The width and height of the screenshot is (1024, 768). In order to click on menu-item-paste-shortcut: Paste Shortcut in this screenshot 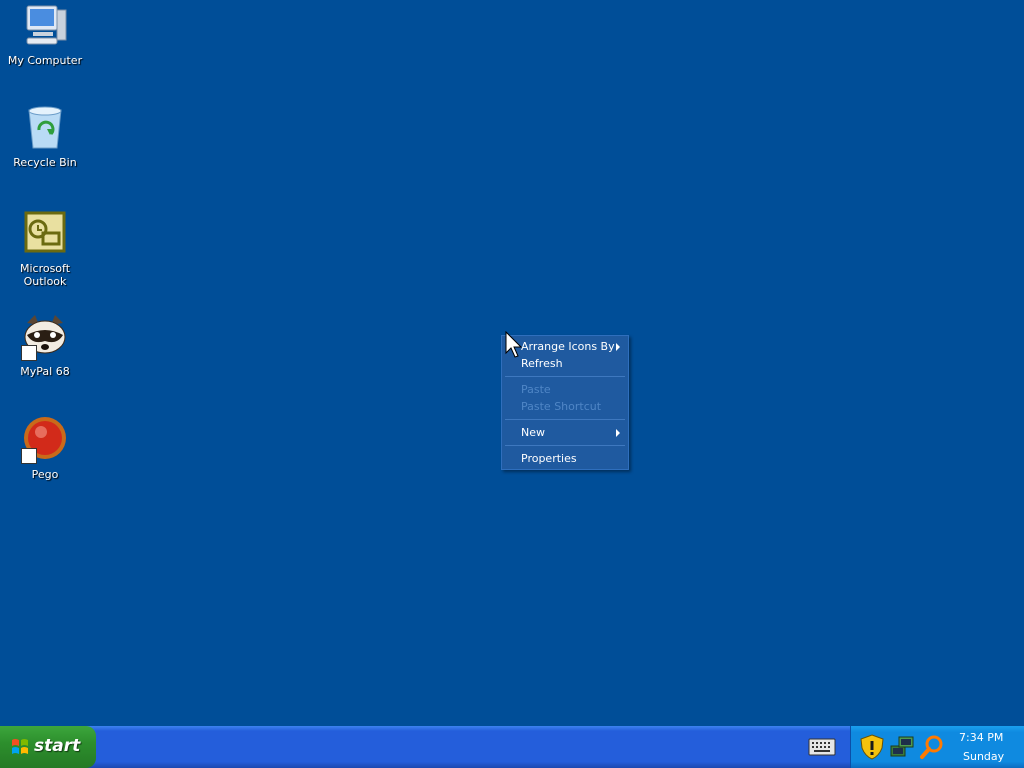, I will do `click(561, 406)`.